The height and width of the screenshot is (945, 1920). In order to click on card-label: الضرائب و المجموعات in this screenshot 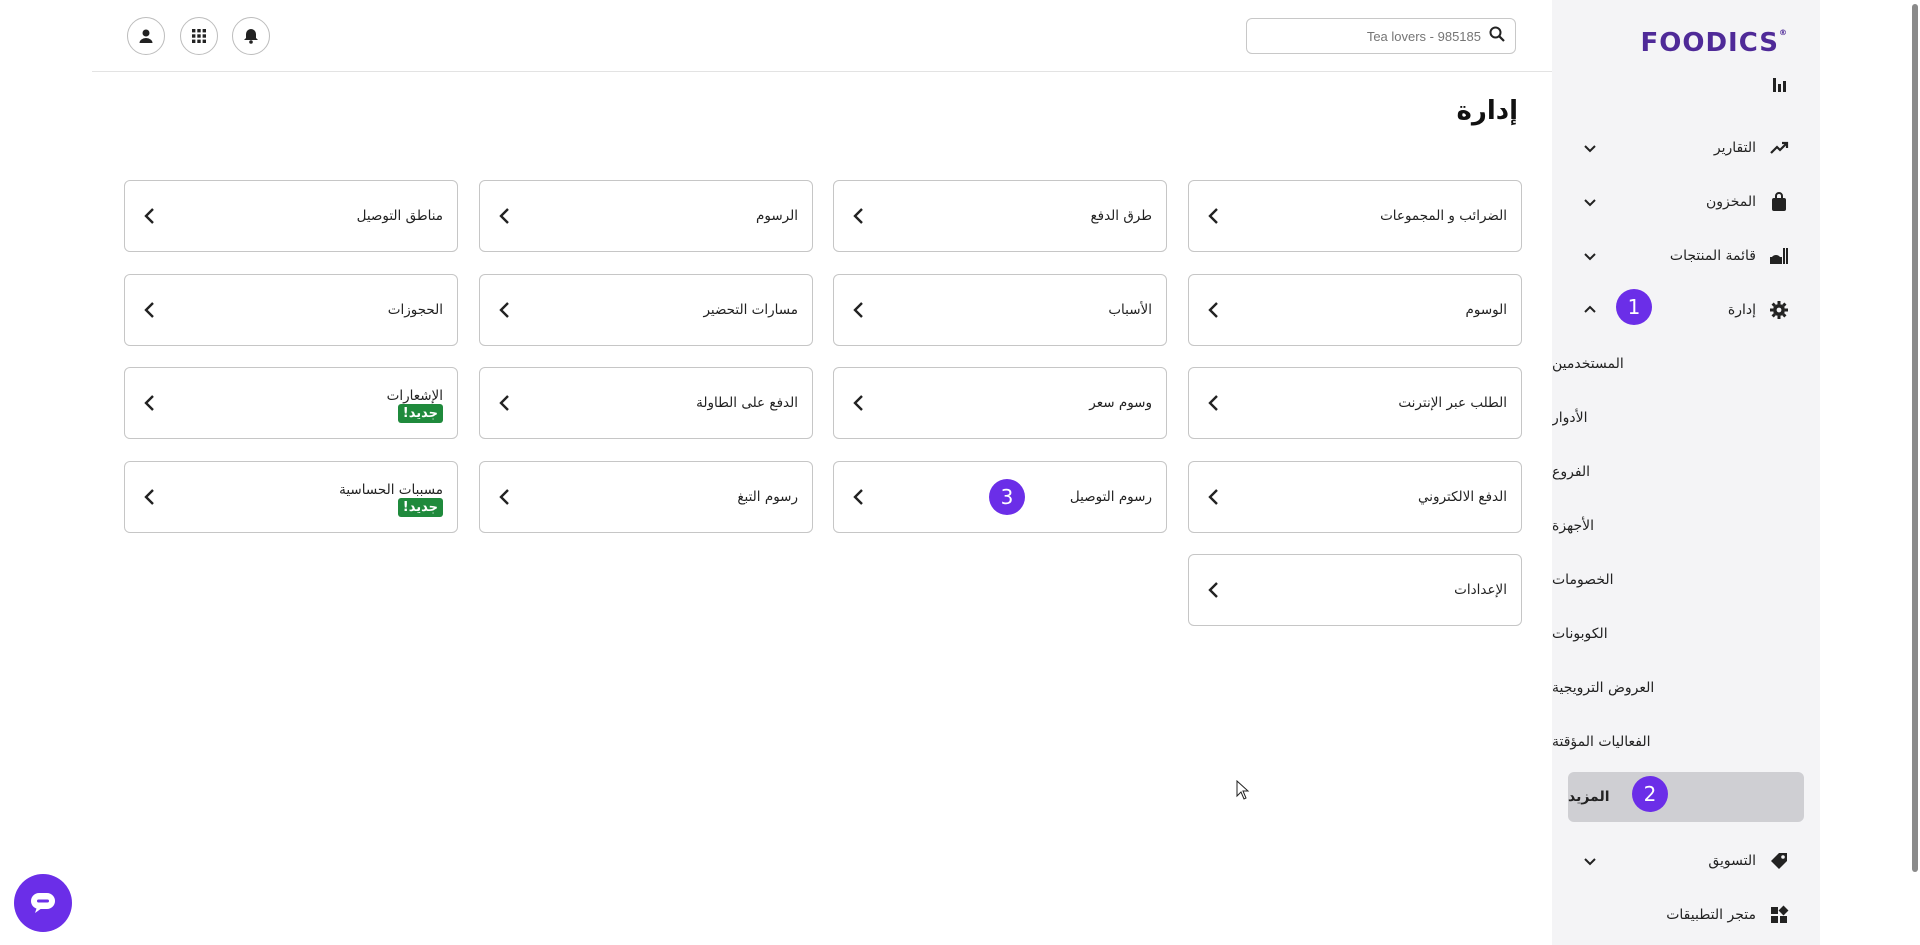, I will do `click(1443, 216)`.